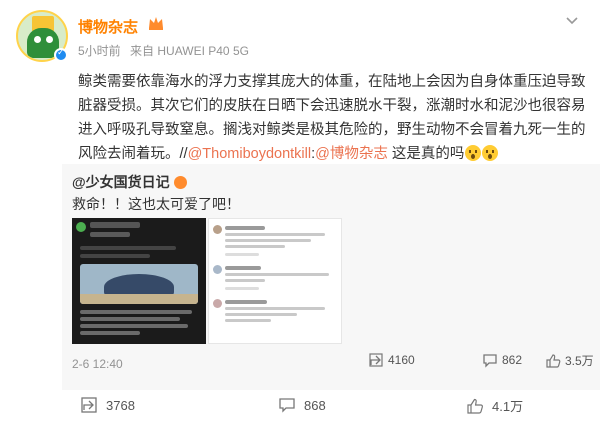  I want to click on author-name: 博物杂志, so click(108, 26).